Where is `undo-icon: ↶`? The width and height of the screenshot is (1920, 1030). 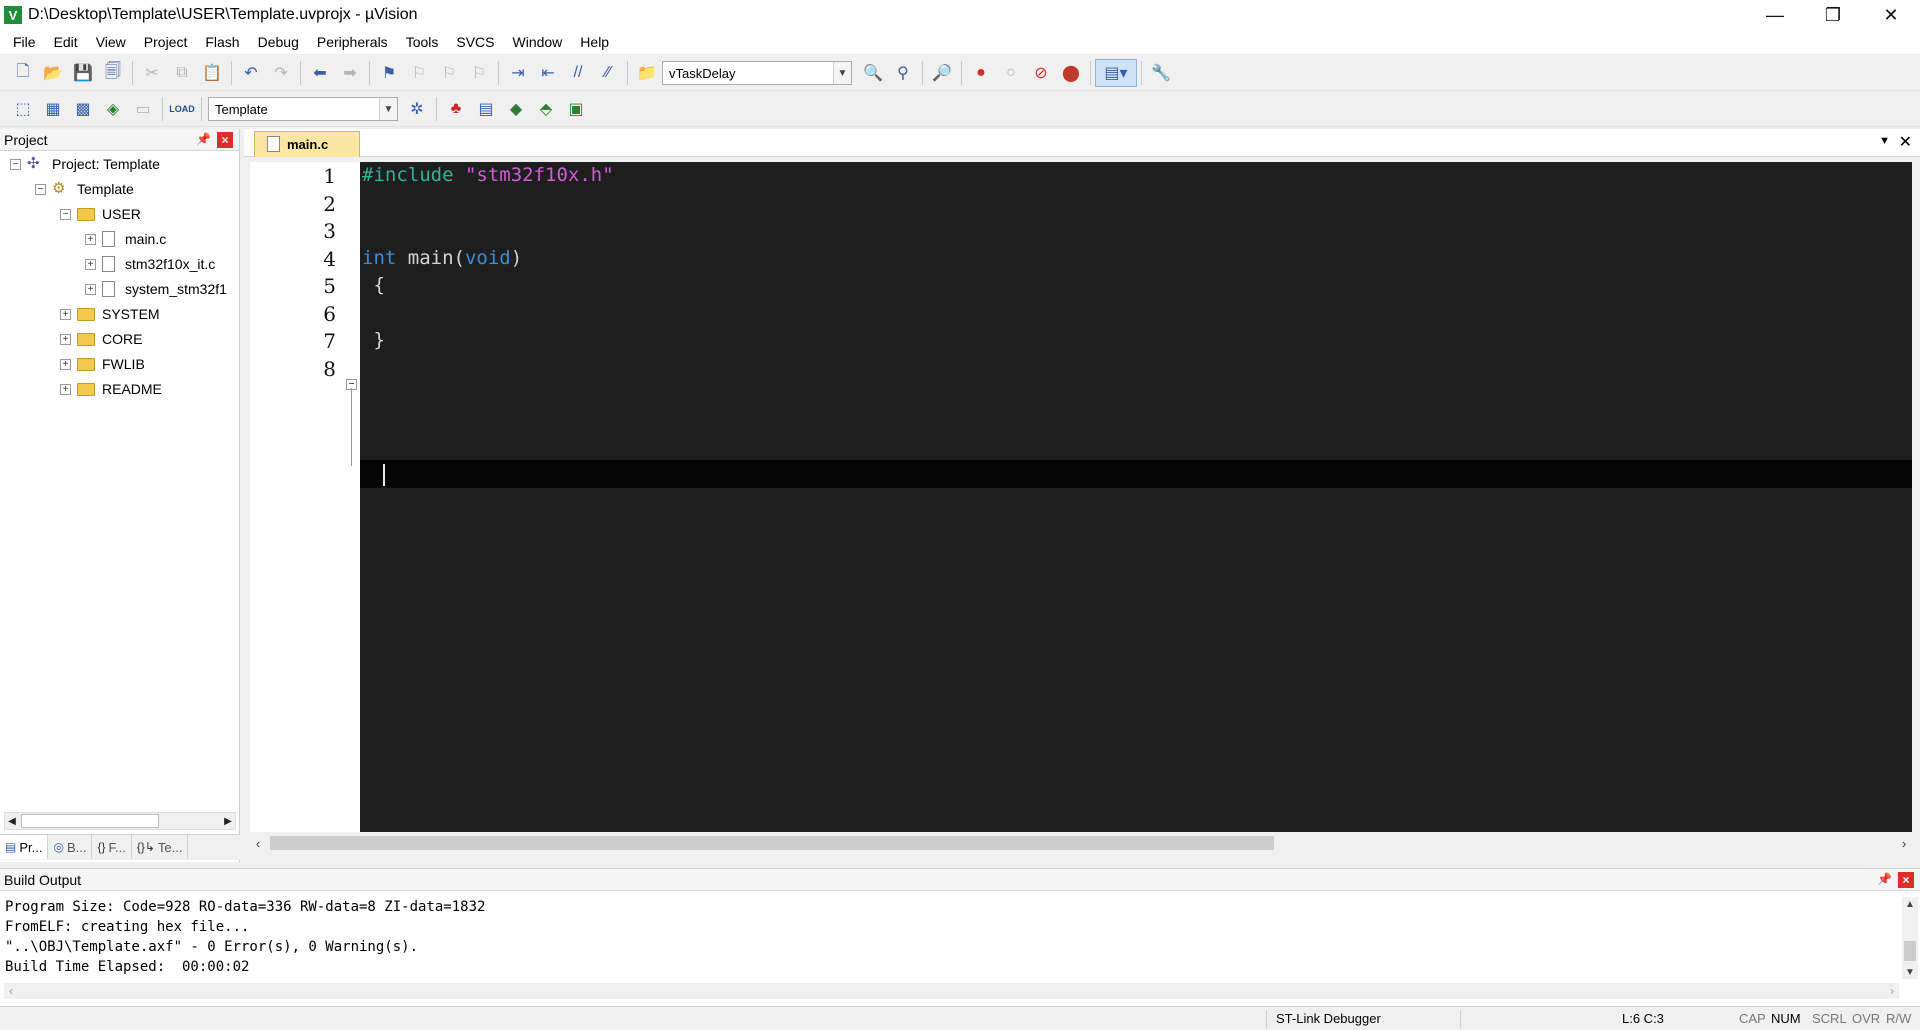
undo-icon: ↶ is located at coordinates (251, 73).